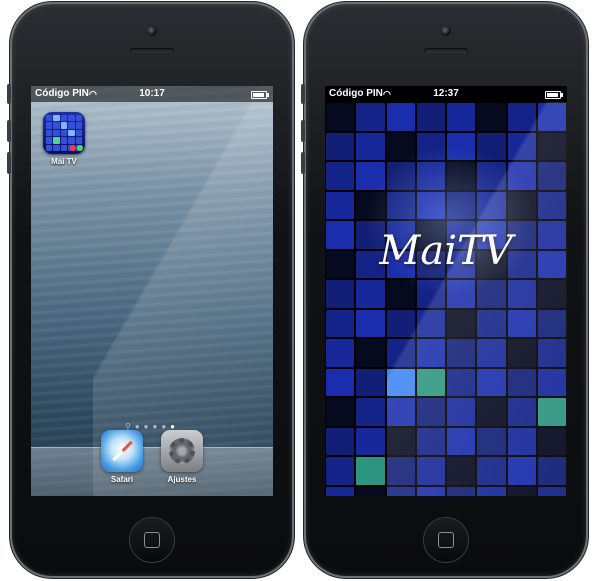 This screenshot has width=600, height=581. What do you see at coordinates (554, 95) in the screenshot?
I see `battery-icon` at bounding box center [554, 95].